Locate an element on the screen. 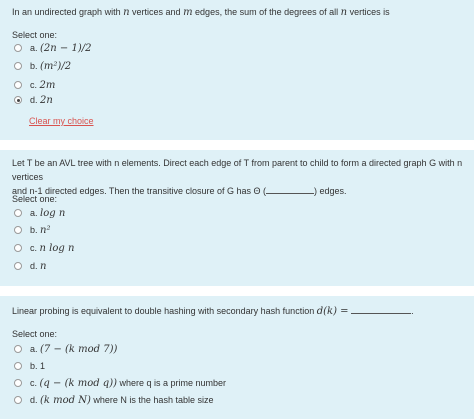  option-math: (k mod N) is located at coordinates (65, 400).